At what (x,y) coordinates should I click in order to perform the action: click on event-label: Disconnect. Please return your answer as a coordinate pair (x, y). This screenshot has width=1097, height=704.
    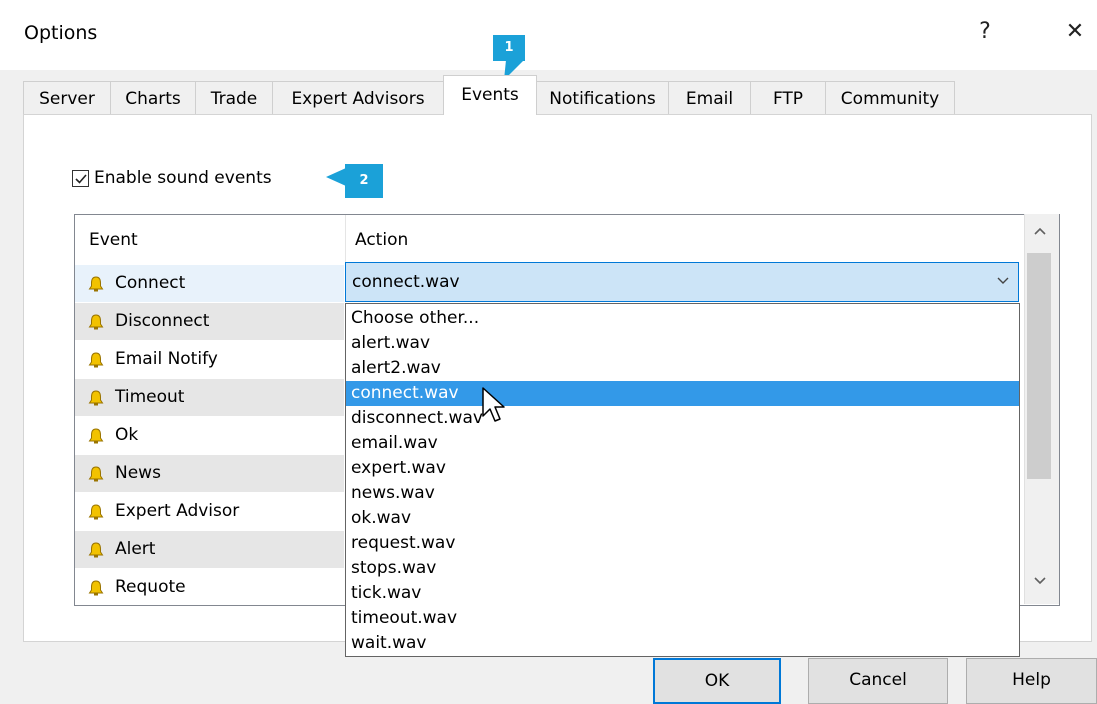
    Looking at the image, I should click on (162, 321).